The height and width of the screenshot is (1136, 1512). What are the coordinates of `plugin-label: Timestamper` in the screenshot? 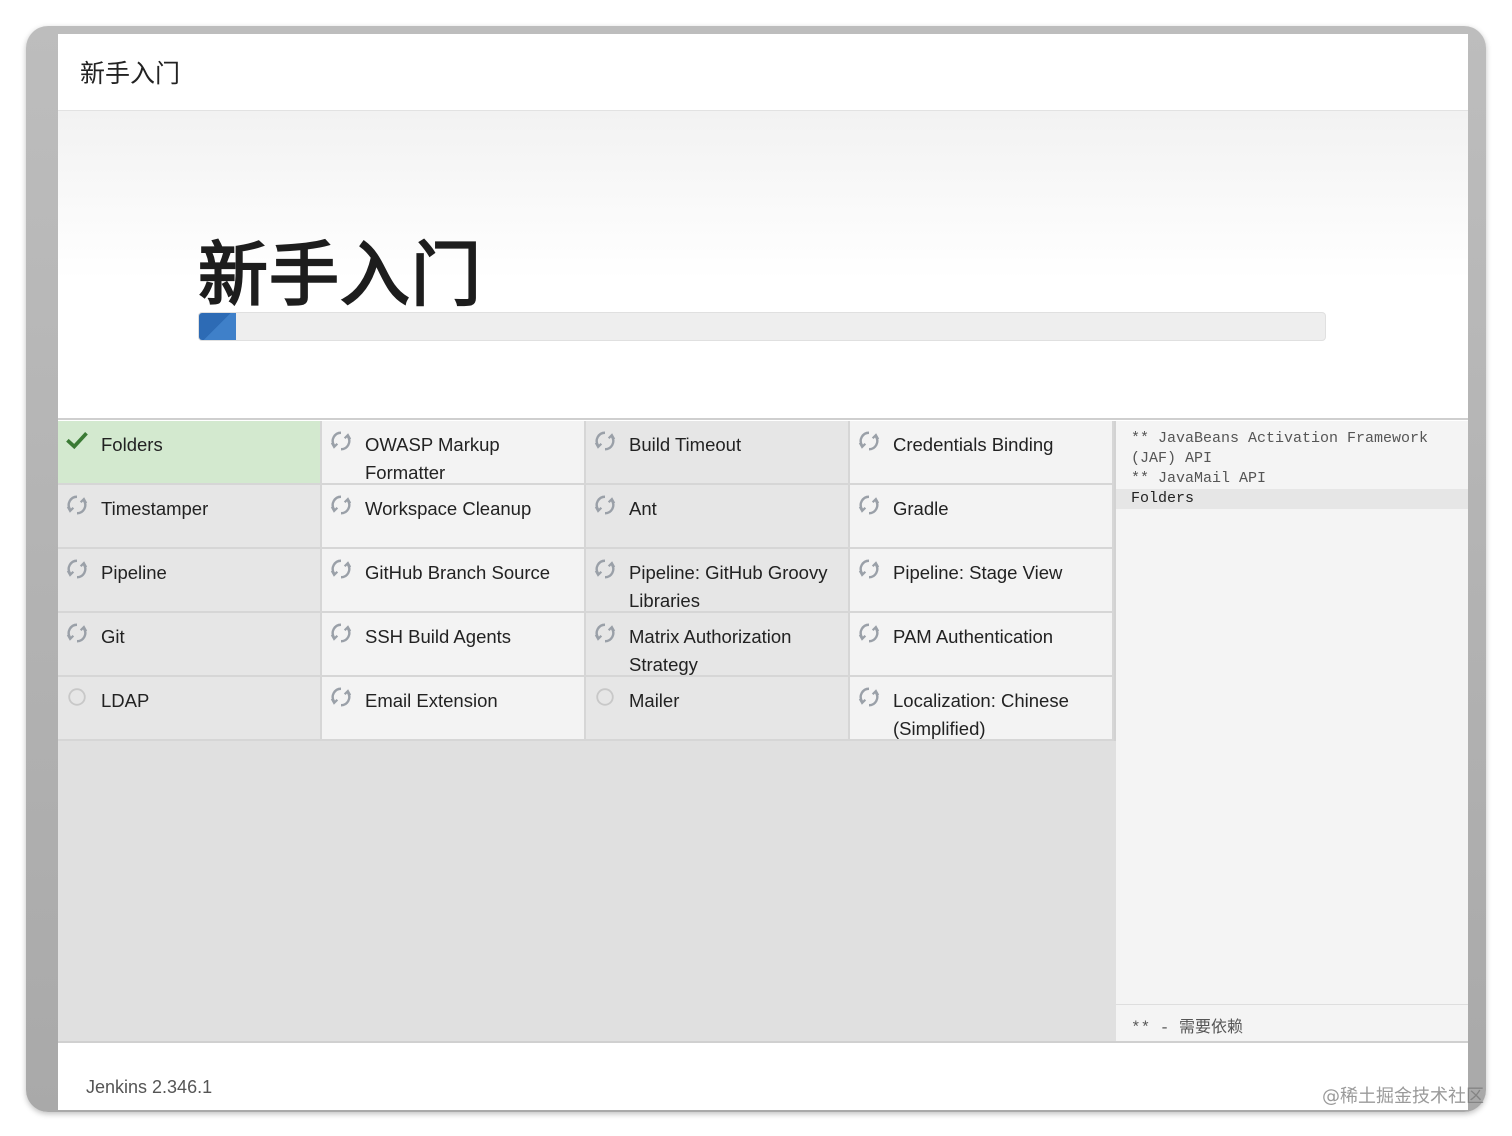 It's located at (155, 508).